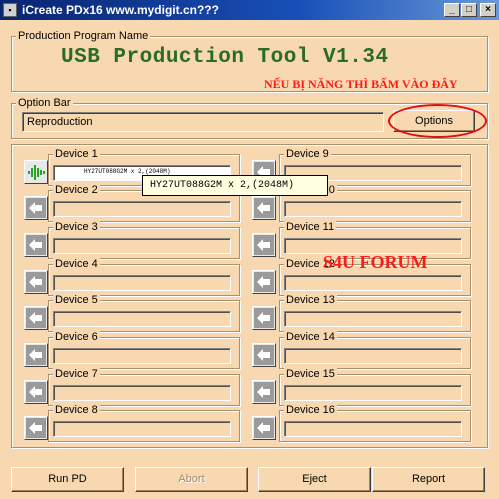  I want to click on device-7-icon-button, so click(36, 392).